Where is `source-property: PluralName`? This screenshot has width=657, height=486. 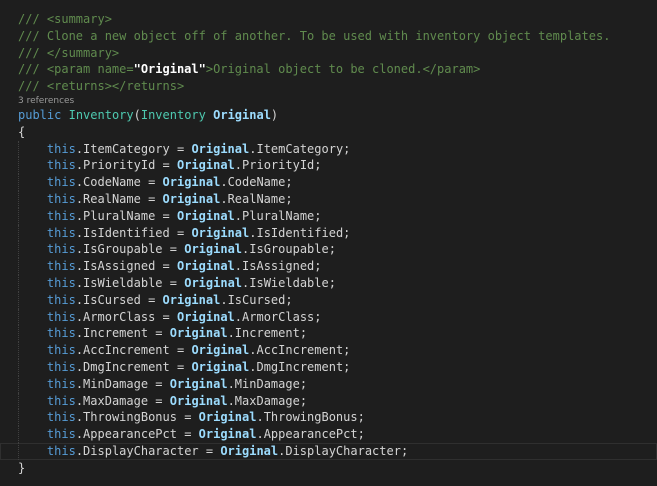
source-property: PluralName is located at coordinates (278, 215).